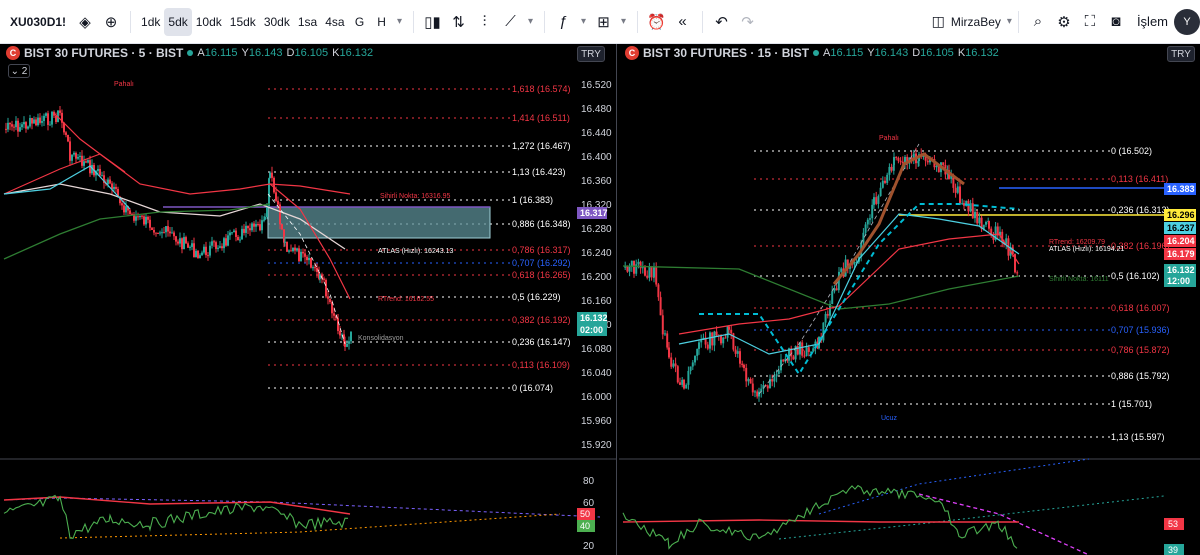 The width and height of the screenshot is (1200, 555). I want to click on interval-g: G, so click(360, 22).